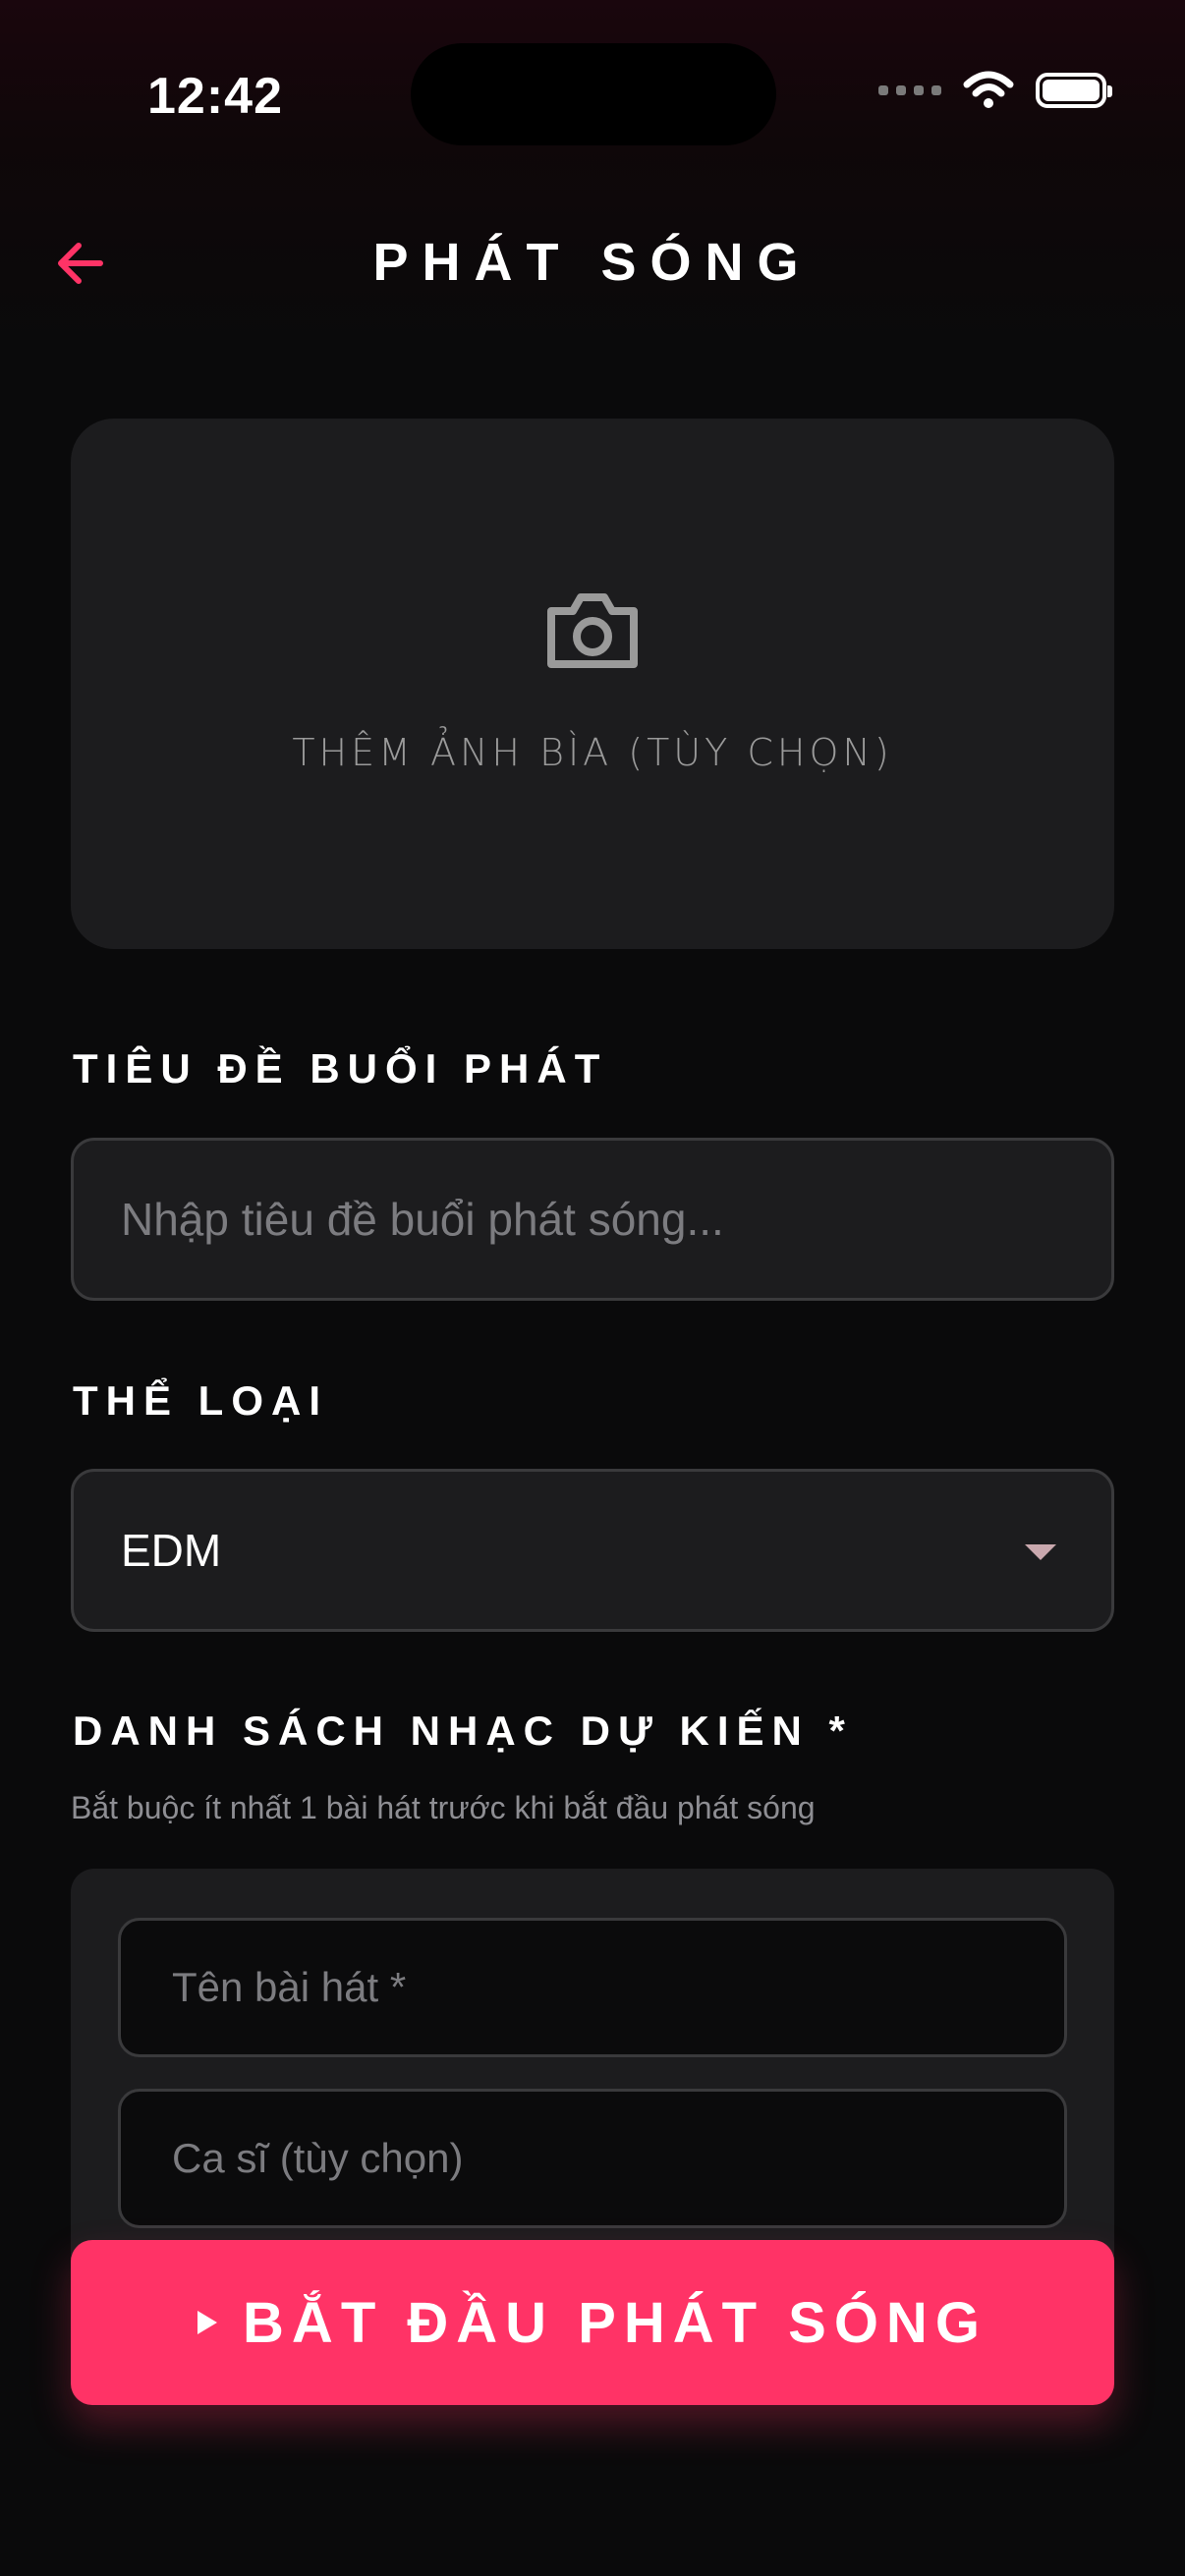 The image size is (1185, 2576). Describe the element at coordinates (215, 96) in the screenshot. I see `status-time: 12:42` at that location.